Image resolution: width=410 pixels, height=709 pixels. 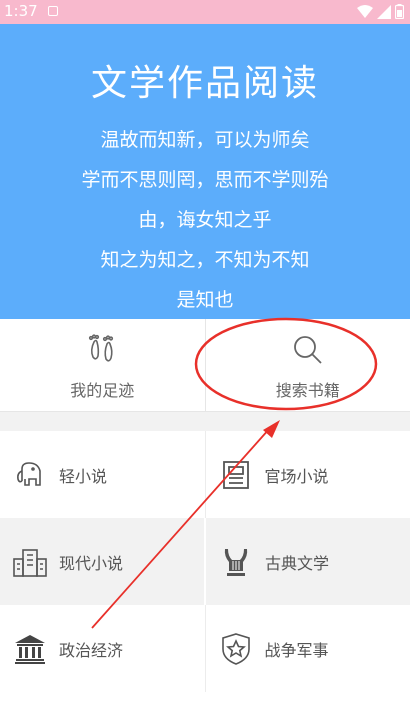 I want to click on buildings-icon, so click(x=30, y=562).